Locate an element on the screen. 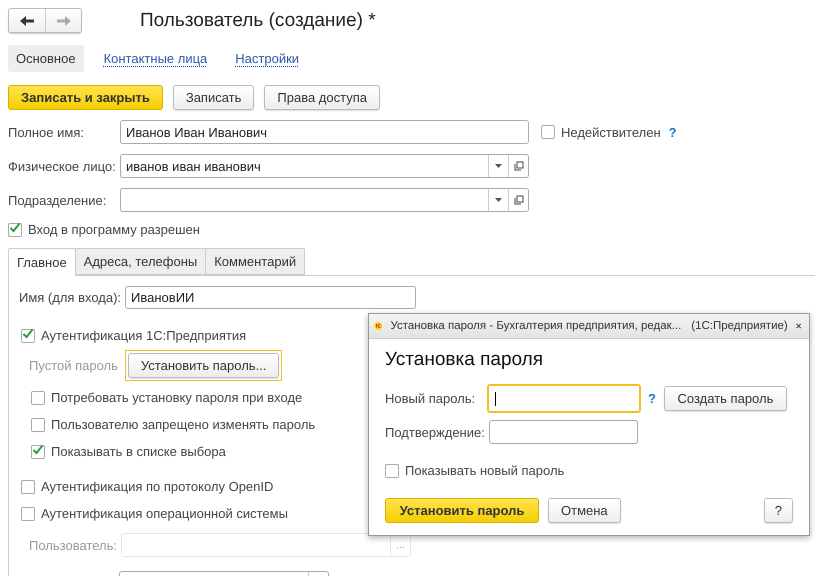 The height and width of the screenshot is (576, 815). create-password-button: Создать пароль is located at coordinates (725, 398).